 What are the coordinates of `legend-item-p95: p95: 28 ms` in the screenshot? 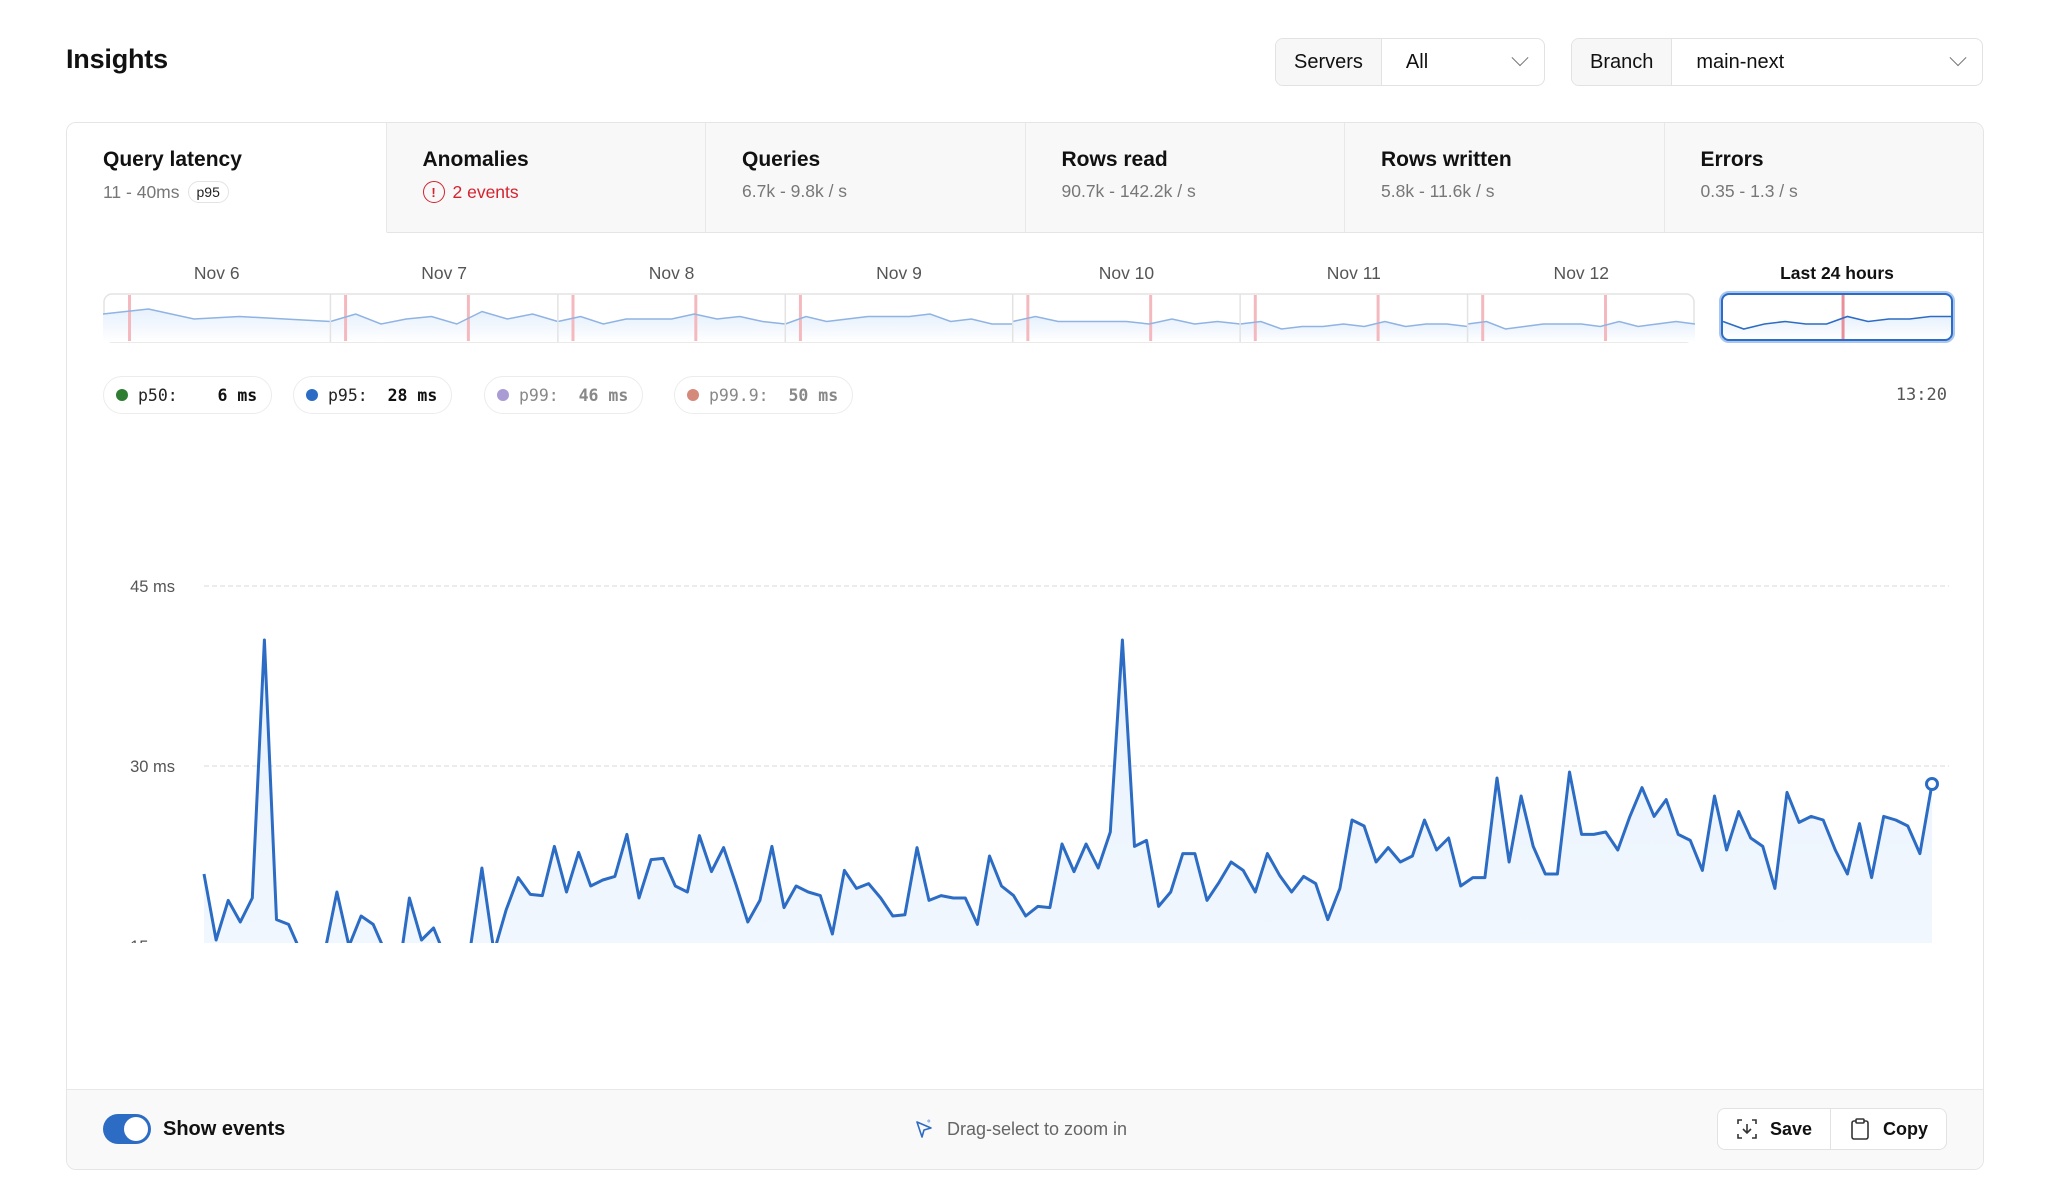 It's located at (373, 395).